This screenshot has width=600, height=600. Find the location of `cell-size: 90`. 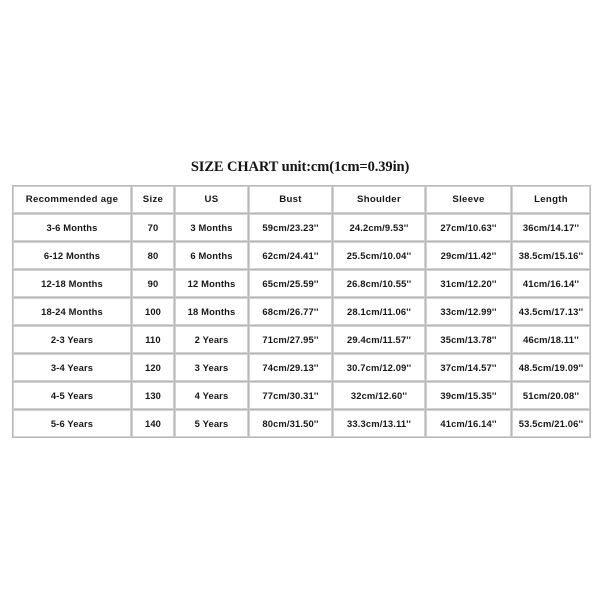

cell-size: 90 is located at coordinates (153, 283).